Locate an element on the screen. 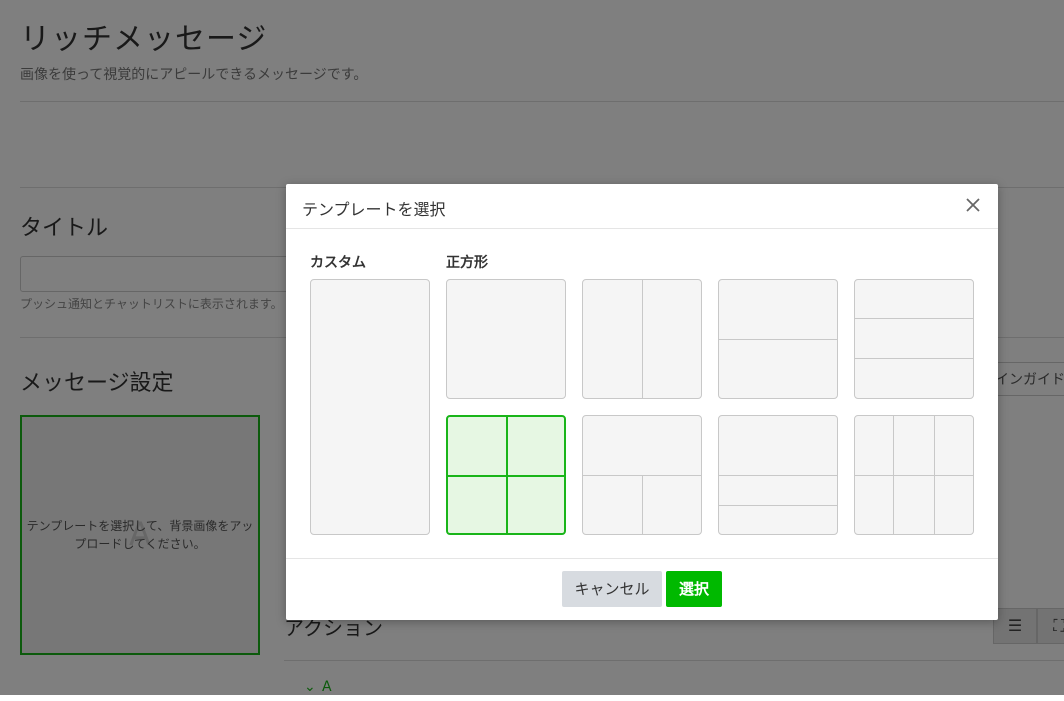 The image size is (1064, 701). template-top-and-2-rows is located at coordinates (778, 475).